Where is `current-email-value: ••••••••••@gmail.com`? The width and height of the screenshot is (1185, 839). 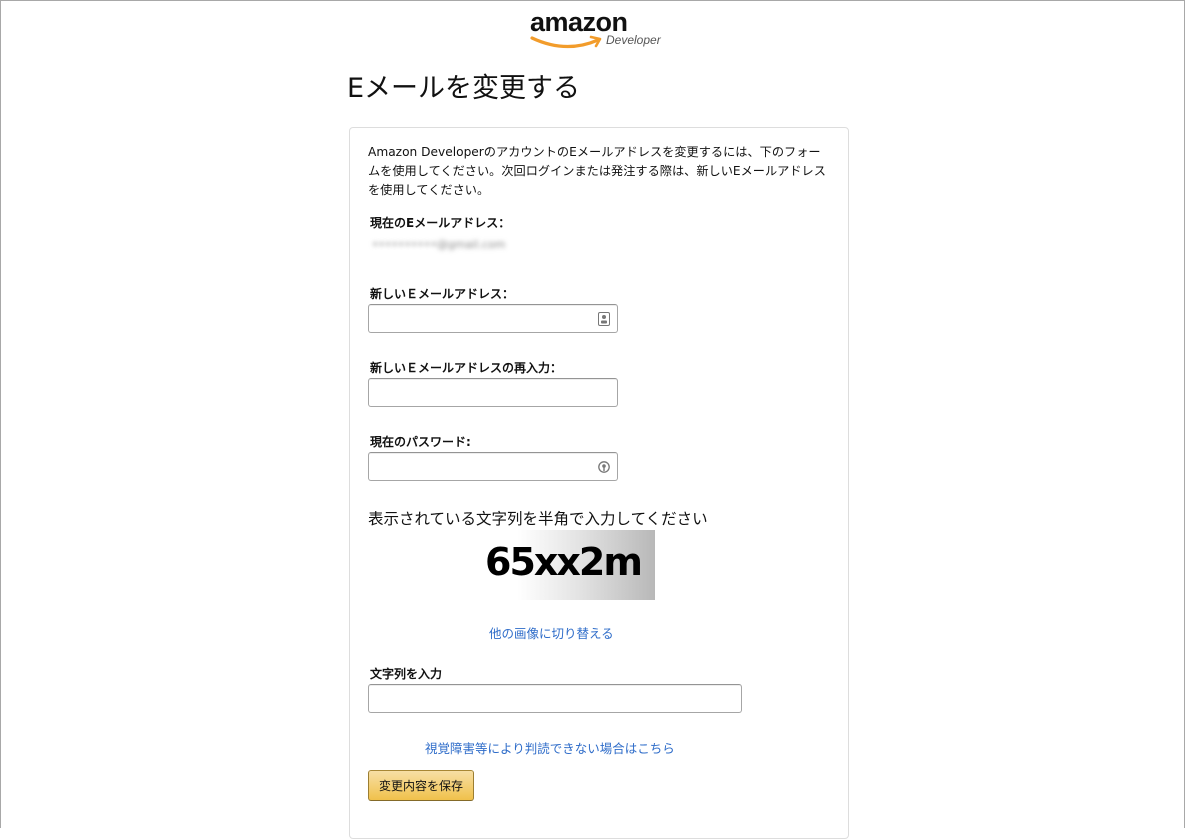 current-email-value: ••••••••••@gmail.com is located at coordinates (439, 244).